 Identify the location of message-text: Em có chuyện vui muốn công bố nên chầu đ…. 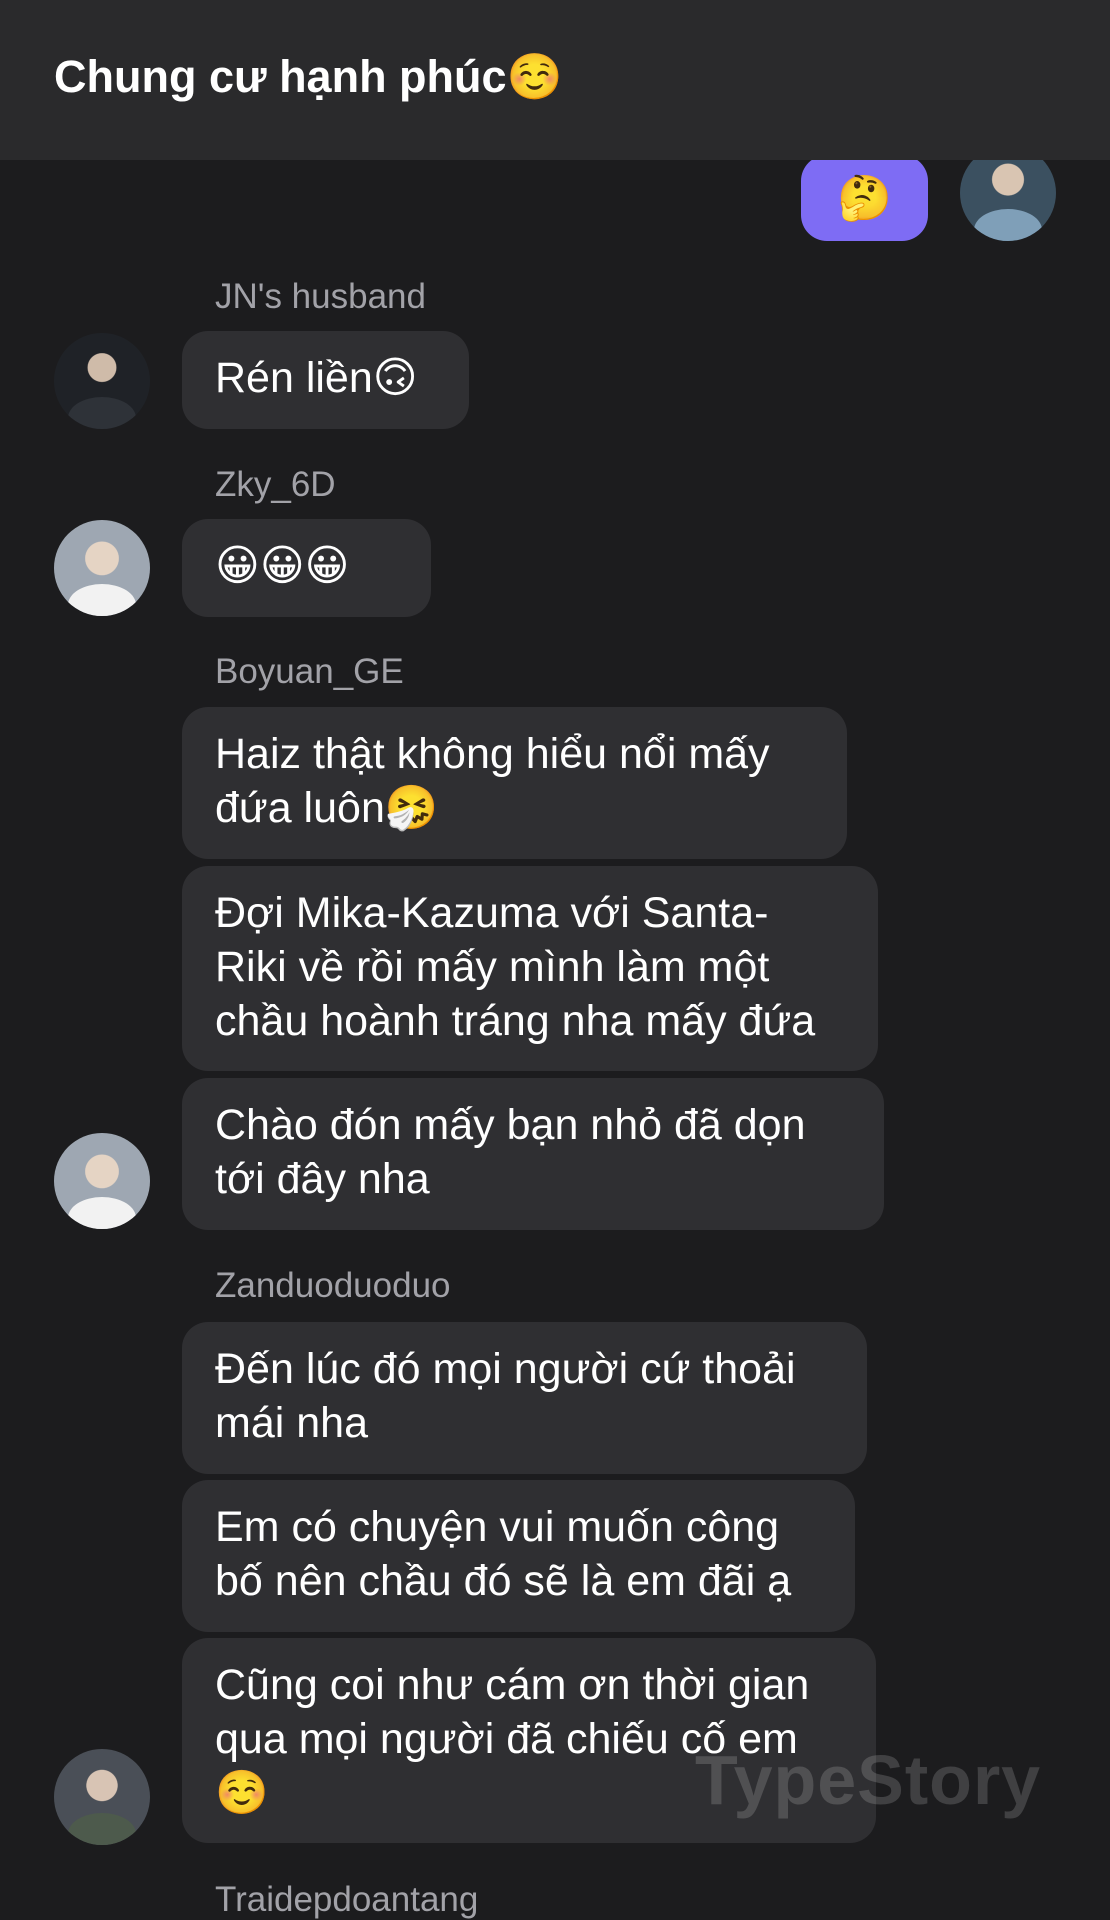
(503, 1554).